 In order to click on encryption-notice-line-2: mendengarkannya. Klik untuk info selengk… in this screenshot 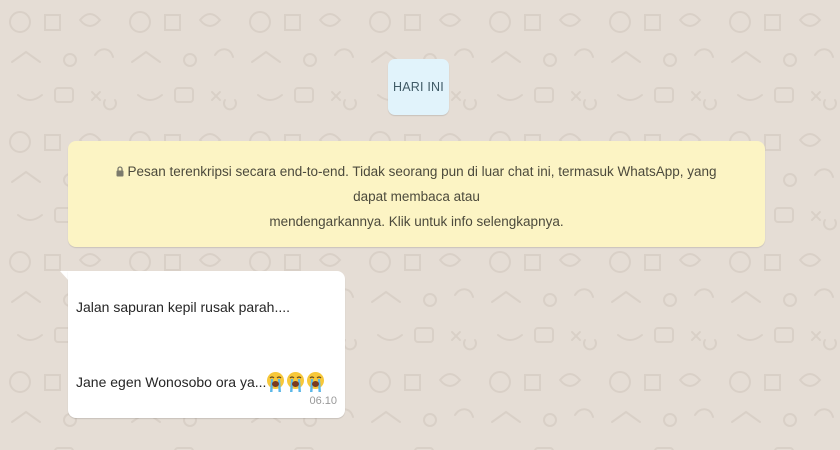, I will do `click(416, 221)`.